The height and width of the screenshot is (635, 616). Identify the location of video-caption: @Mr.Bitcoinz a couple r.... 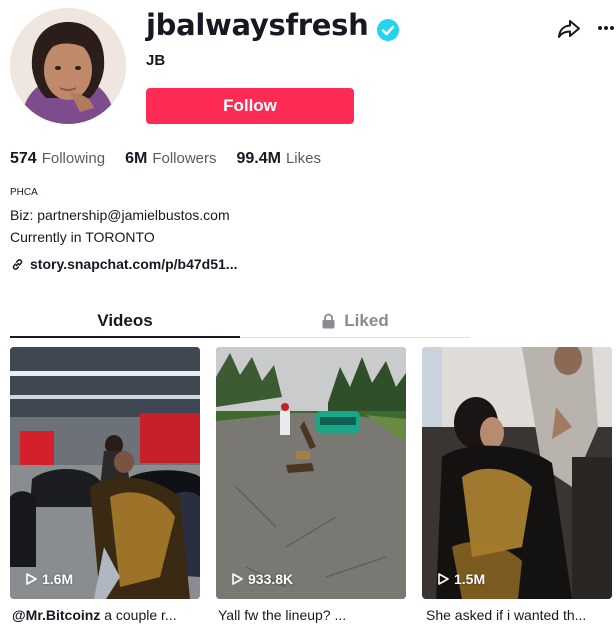
(107, 615).